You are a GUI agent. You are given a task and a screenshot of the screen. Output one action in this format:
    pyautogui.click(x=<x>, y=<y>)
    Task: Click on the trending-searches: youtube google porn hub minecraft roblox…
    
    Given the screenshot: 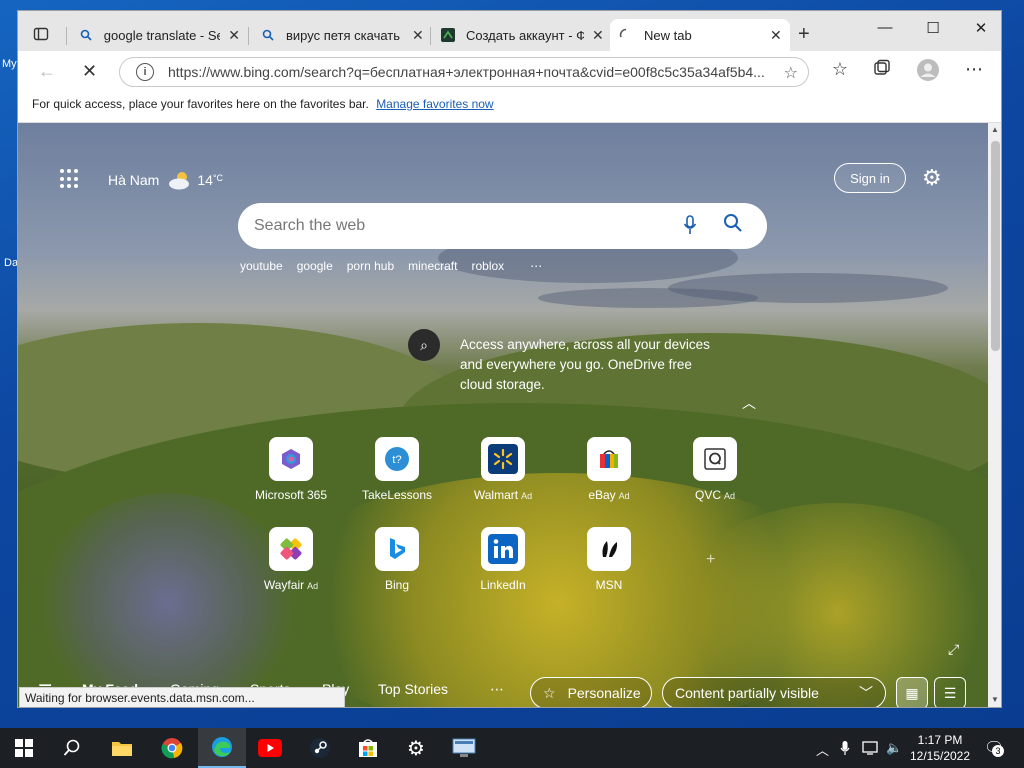 What is the action you would take?
    pyautogui.click(x=398, y=266)
    